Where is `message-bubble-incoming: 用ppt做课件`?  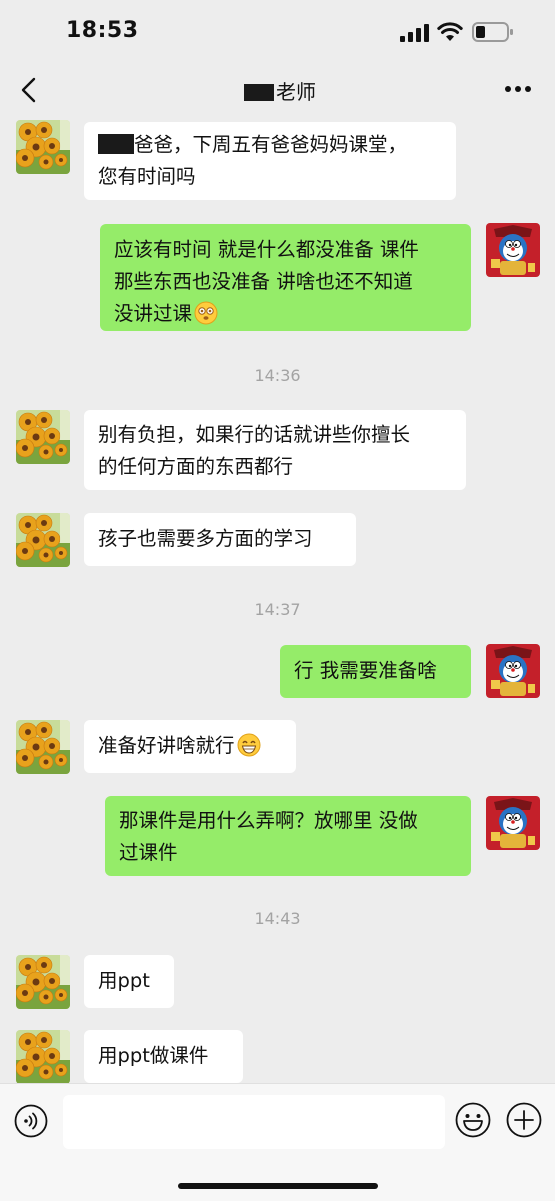
message-bubble-incoming: 用ppt做课件 is located at coordinates (163, 1056).